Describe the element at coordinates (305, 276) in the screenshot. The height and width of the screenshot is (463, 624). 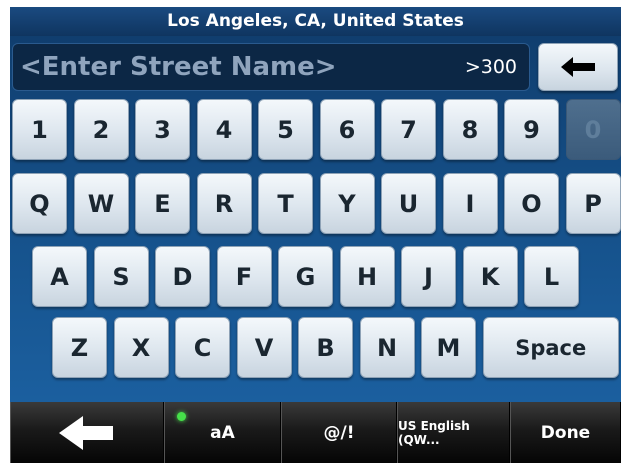
I see `key-g: G` at that location.